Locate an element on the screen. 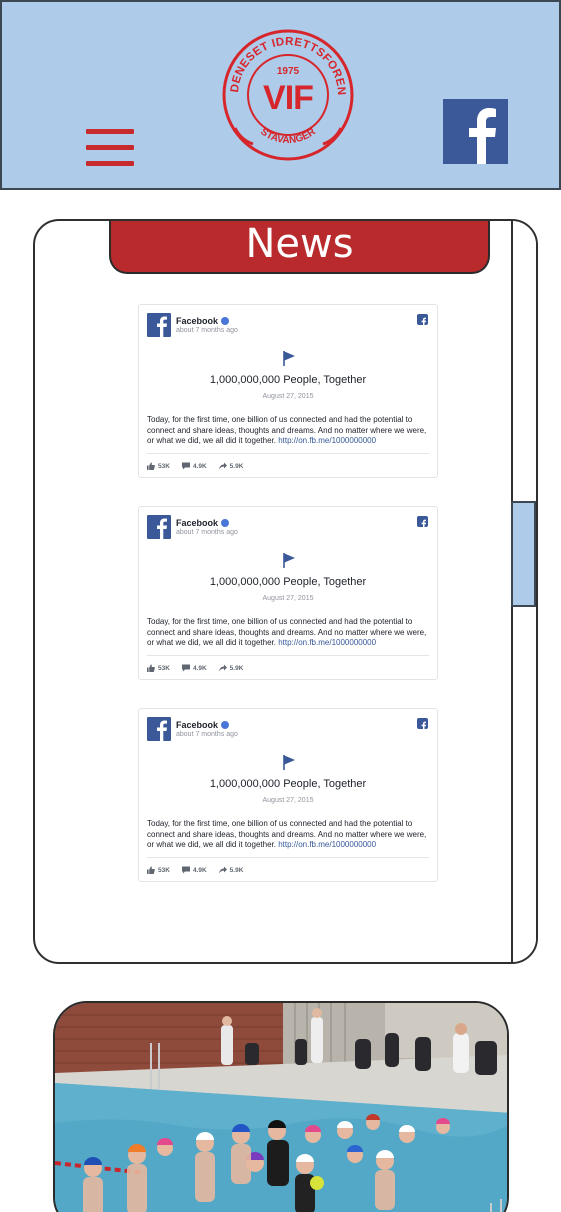 The image size is (561, 1212). logo-city: STAVANGER is located at coordinates (288, 136).